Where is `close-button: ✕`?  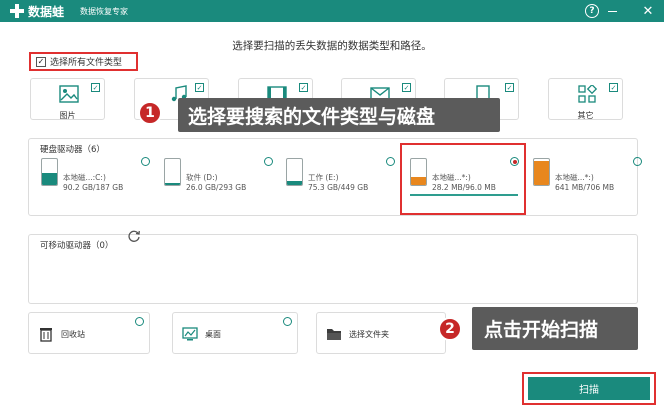
close-button: ✕ is located at coordinates (648, 11).